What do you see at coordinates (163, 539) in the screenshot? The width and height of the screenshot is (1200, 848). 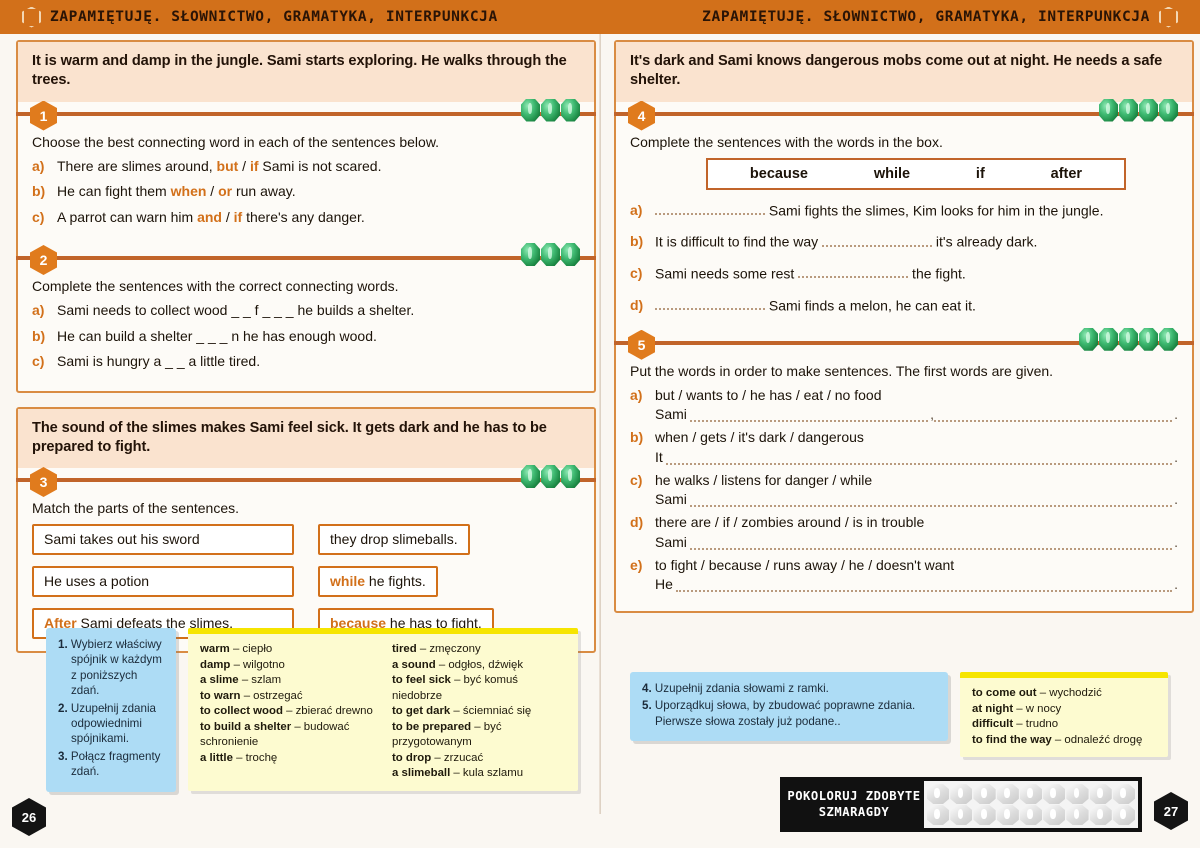 I see `match-box: Sami takes out his sword` at bounding box center [163, 539].